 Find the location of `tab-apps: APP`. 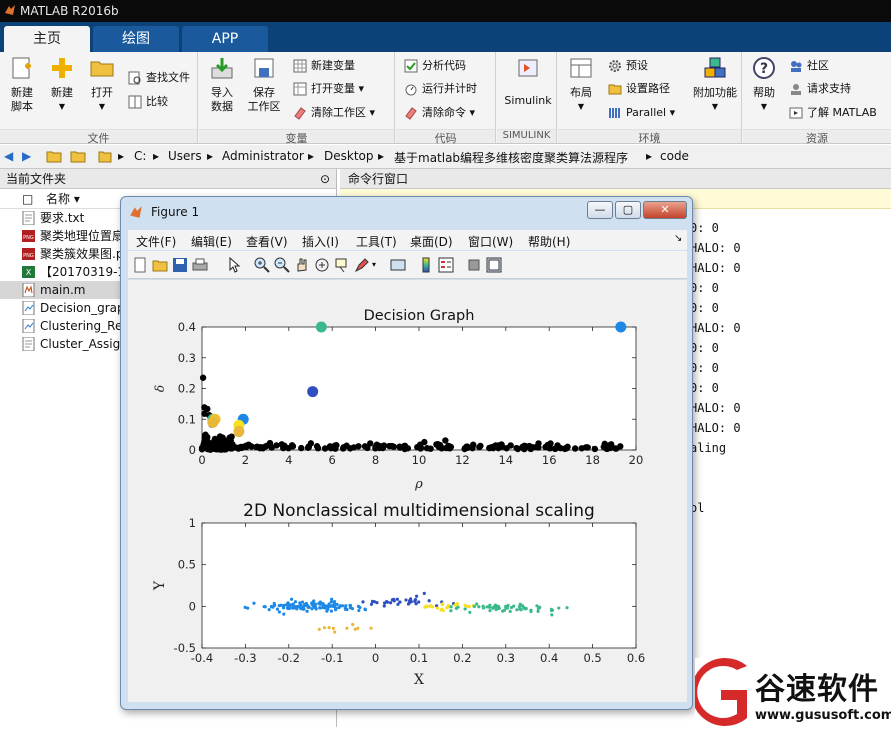

tab-apps: APP is located at coordinates (225, 39).